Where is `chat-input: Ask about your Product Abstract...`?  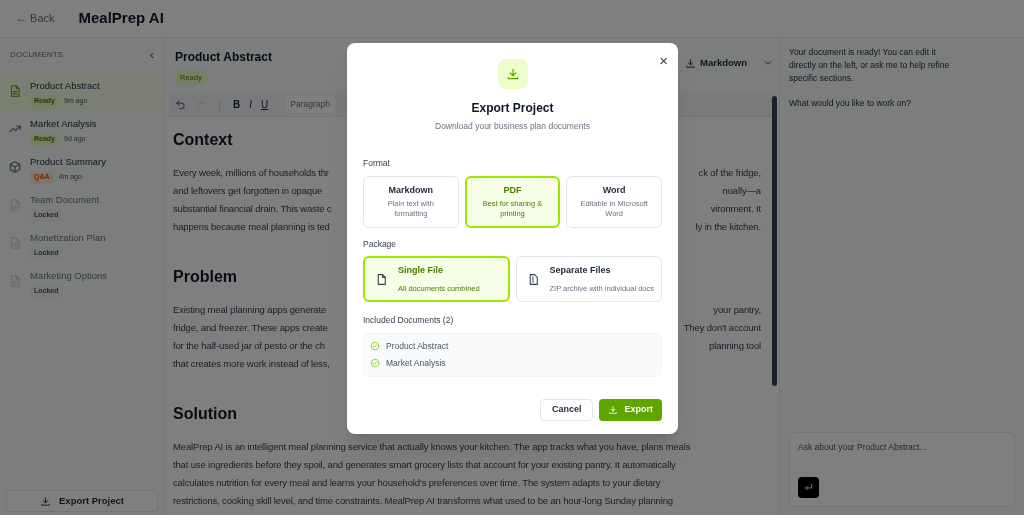
chat-input: Ask about your Product Abstract... is located at coordinates (902, 447).